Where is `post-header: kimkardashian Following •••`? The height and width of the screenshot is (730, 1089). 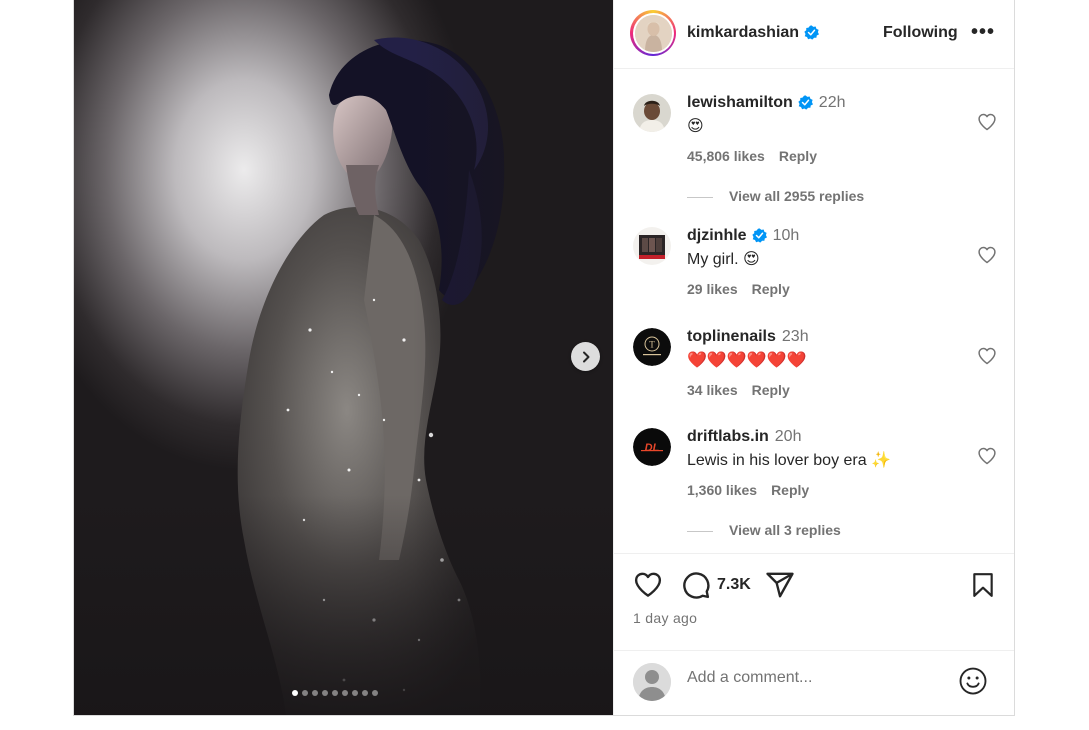
post-header: kimkardashian Following ••• is located at coordinates (814, 34).